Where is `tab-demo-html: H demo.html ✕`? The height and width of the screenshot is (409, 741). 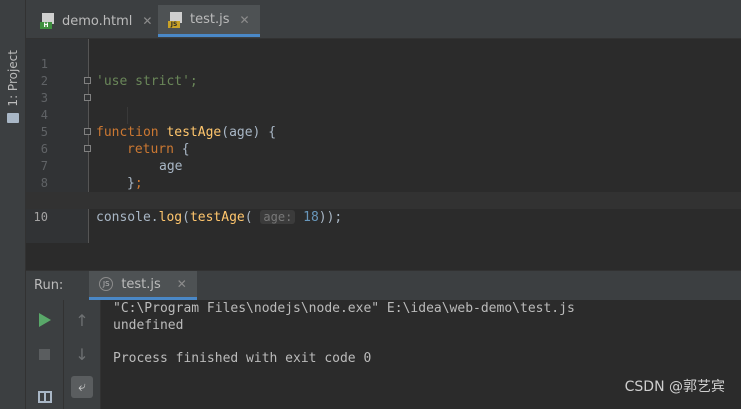 tab-demo-html: H demo.html ✕ is located at coordinates (96, 21).